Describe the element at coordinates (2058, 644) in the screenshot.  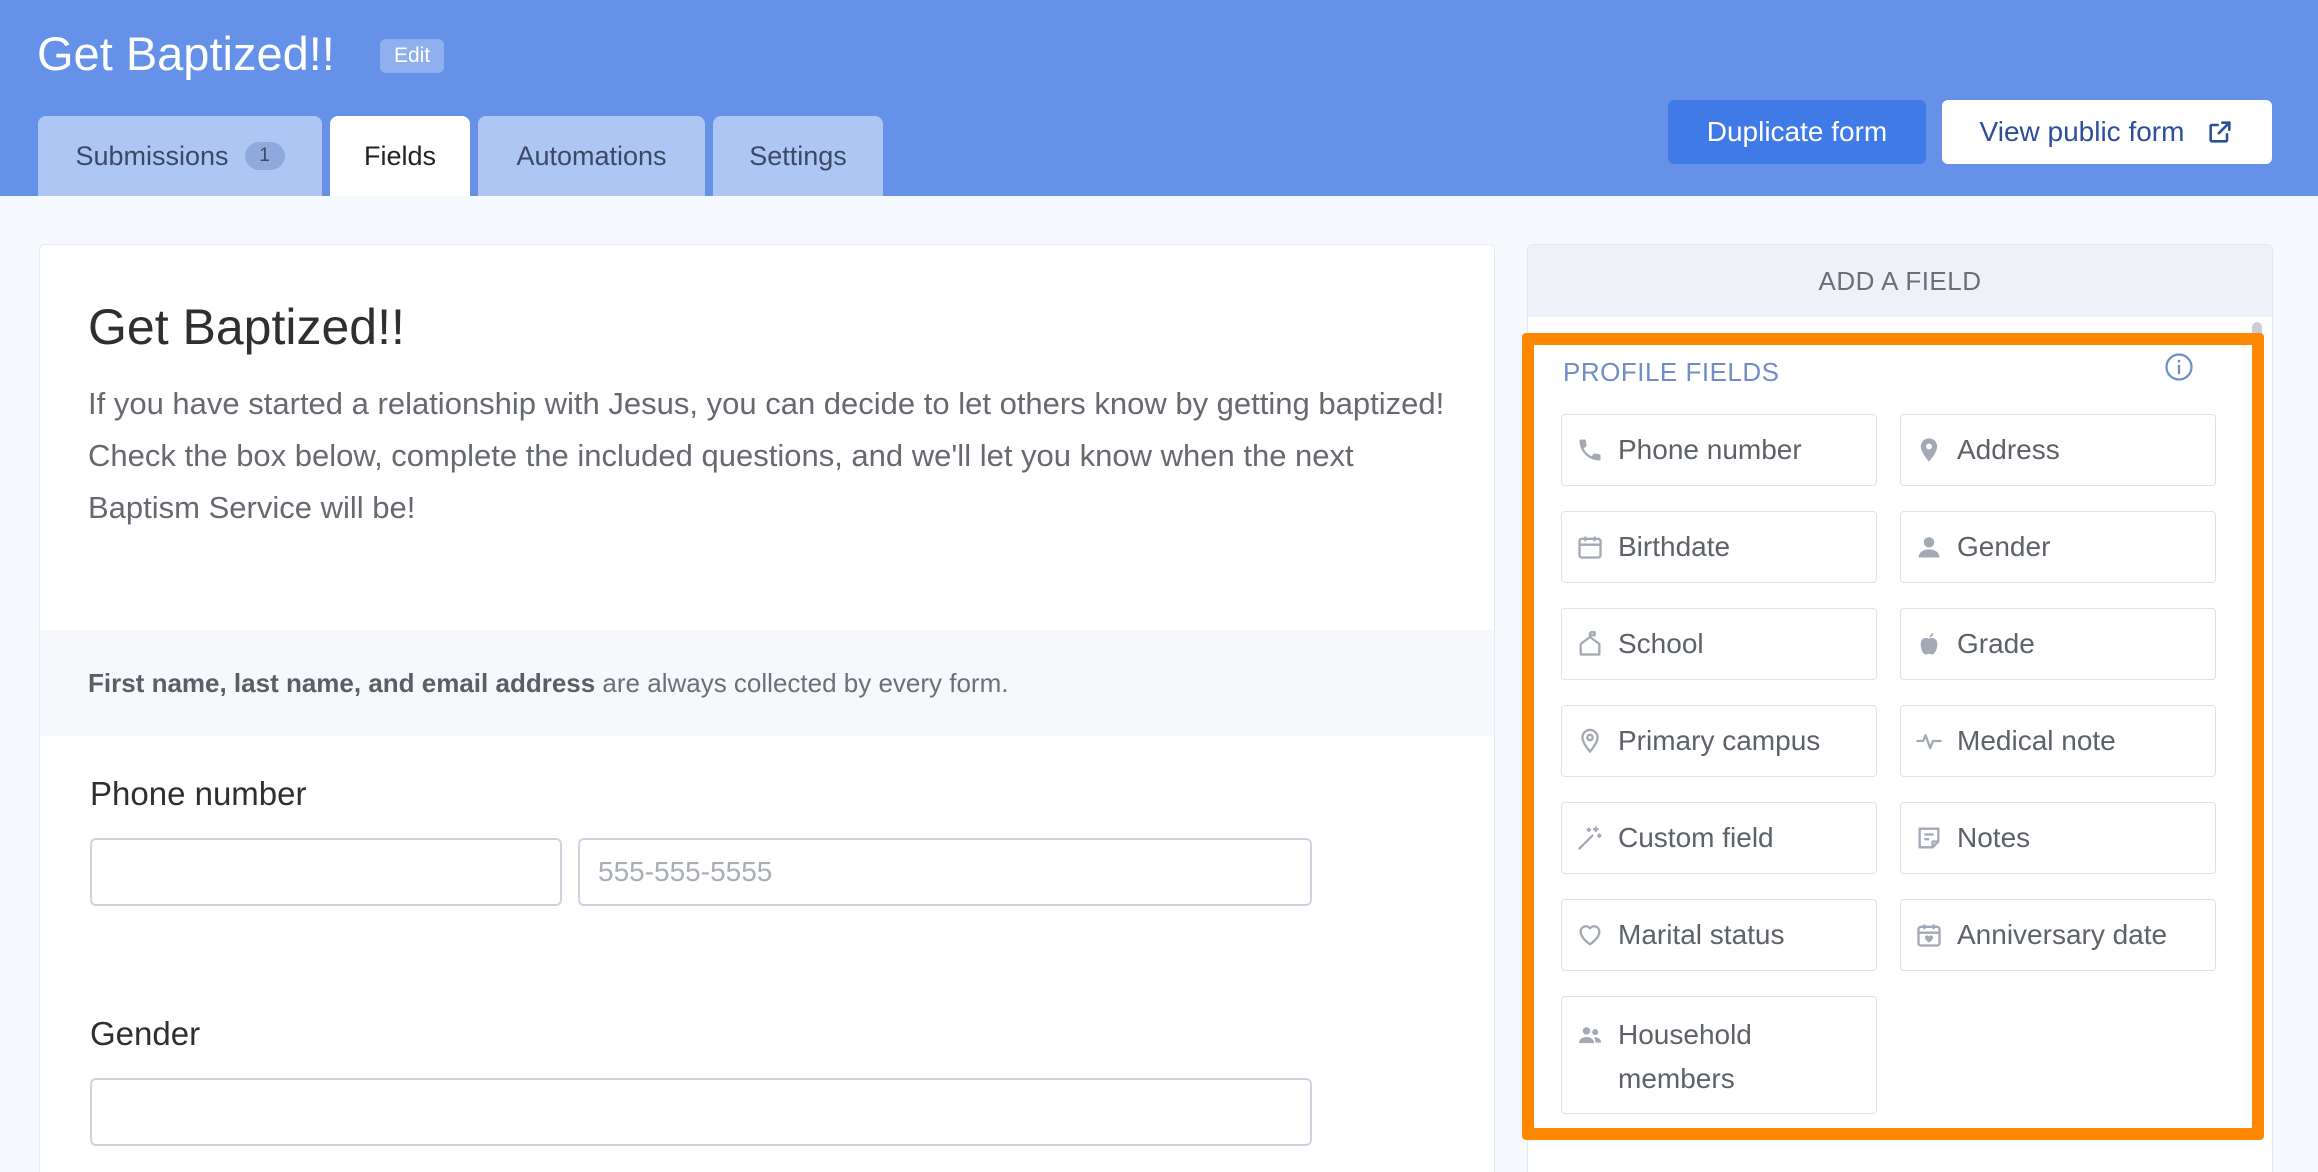
I see `add-grade-field-button: Grade` at that location.